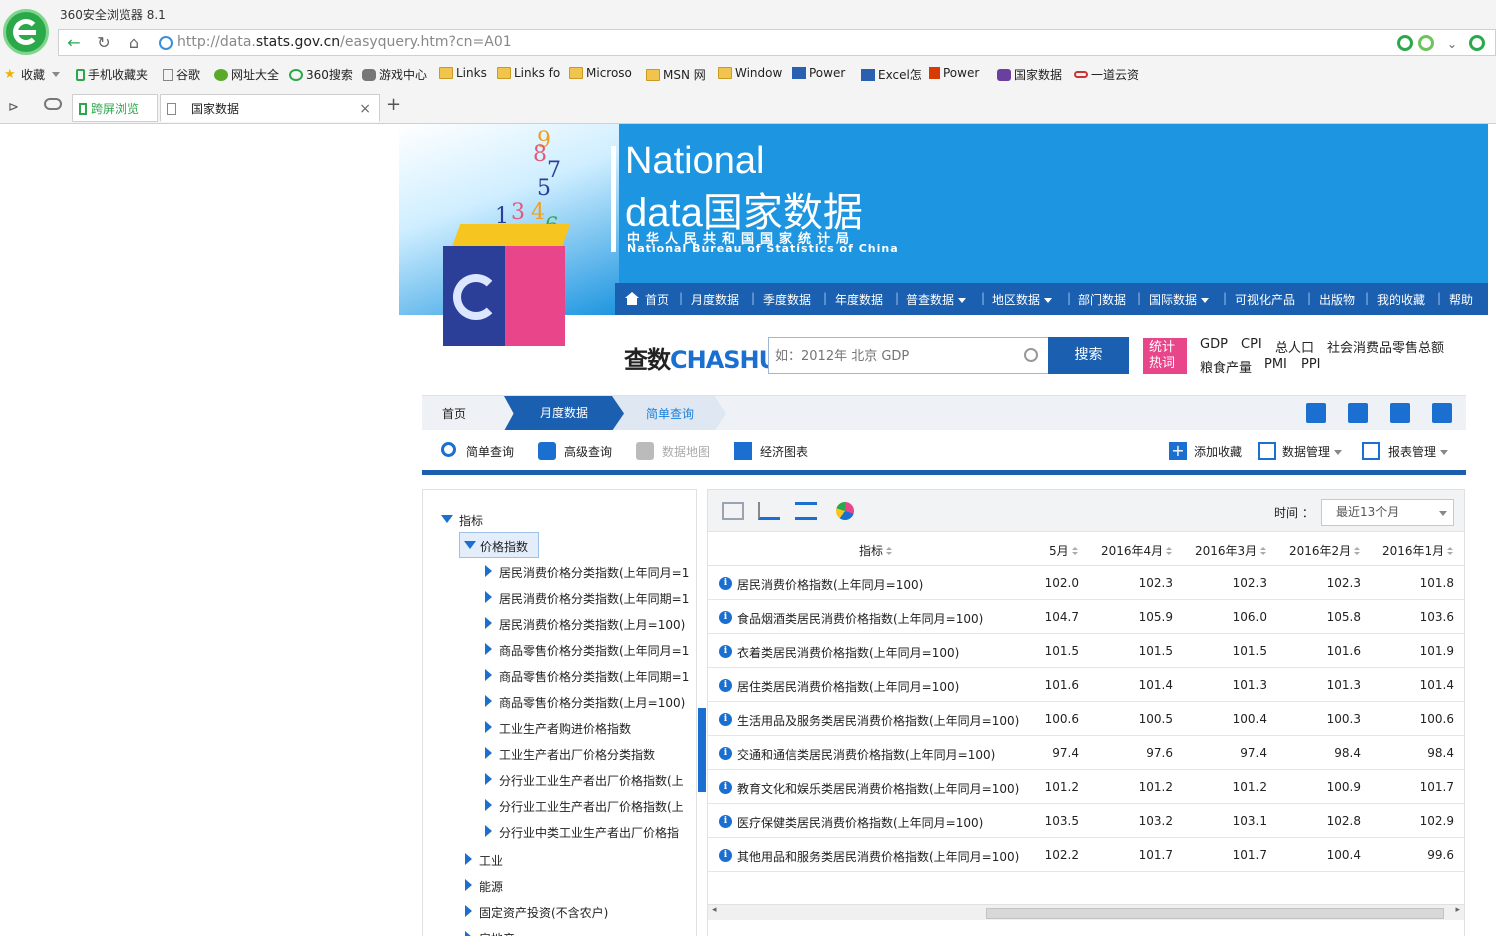 This screenshot has height=936, width=1496. Describe the element at coordinates (134, 43) in the screenshot. I see `home-icon: ⌂` at that location.